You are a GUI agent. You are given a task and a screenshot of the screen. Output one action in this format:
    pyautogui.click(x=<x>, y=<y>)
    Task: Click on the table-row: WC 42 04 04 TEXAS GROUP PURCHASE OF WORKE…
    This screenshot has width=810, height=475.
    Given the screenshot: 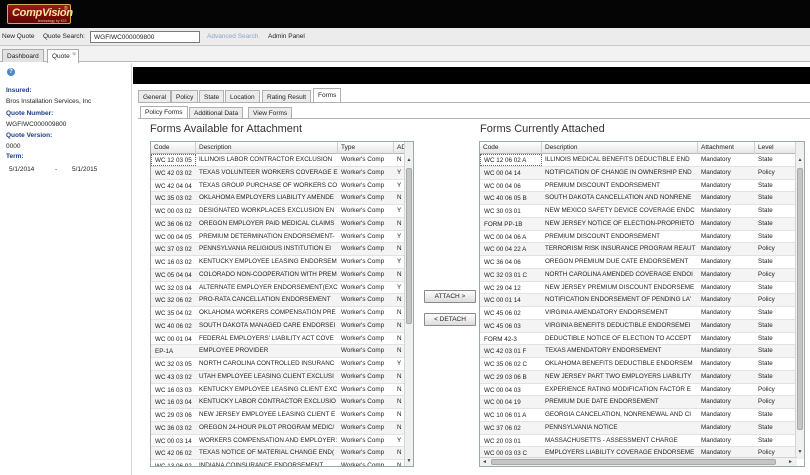 What is the action you would take?
    pyautogui.click(x=278, y=186)
    